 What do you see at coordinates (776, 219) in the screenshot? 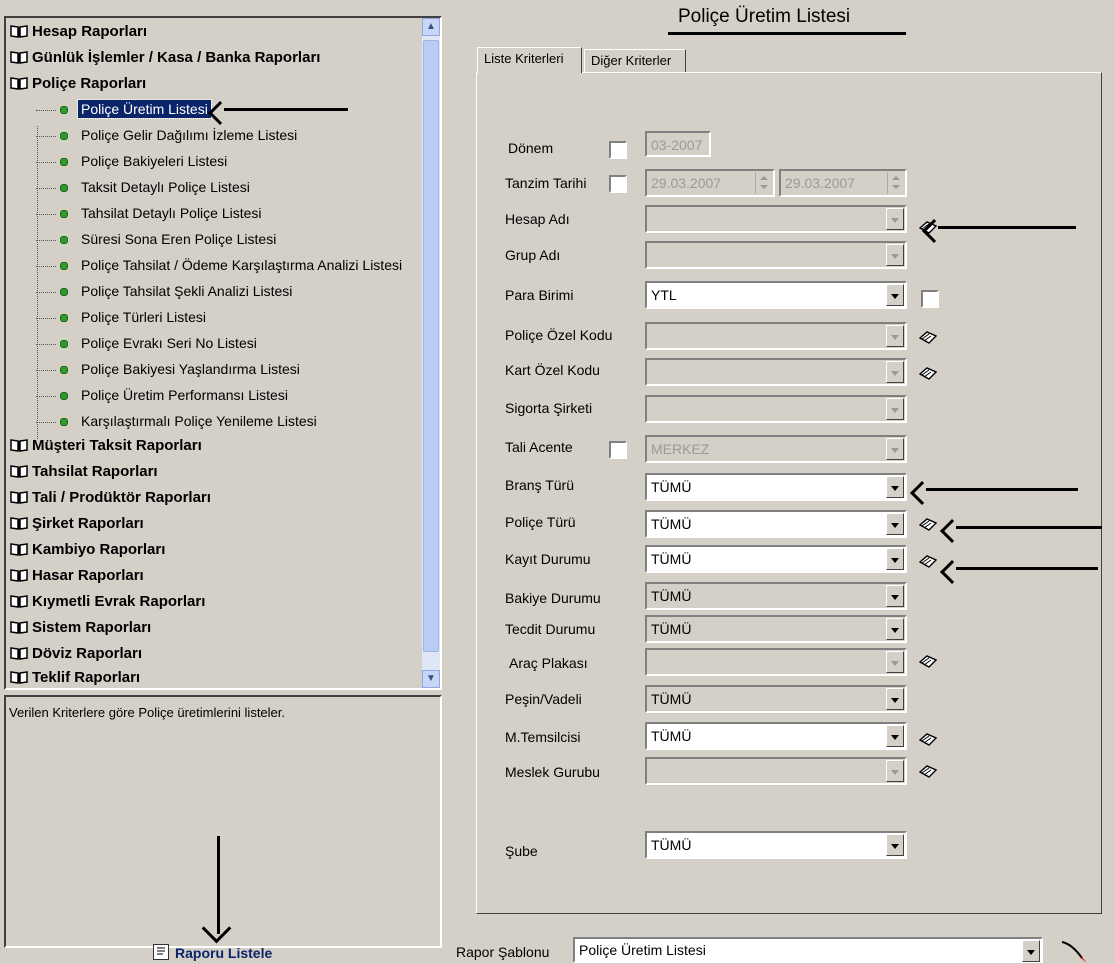
I see `hesap-adi-select` at bounding box center [776, 219].